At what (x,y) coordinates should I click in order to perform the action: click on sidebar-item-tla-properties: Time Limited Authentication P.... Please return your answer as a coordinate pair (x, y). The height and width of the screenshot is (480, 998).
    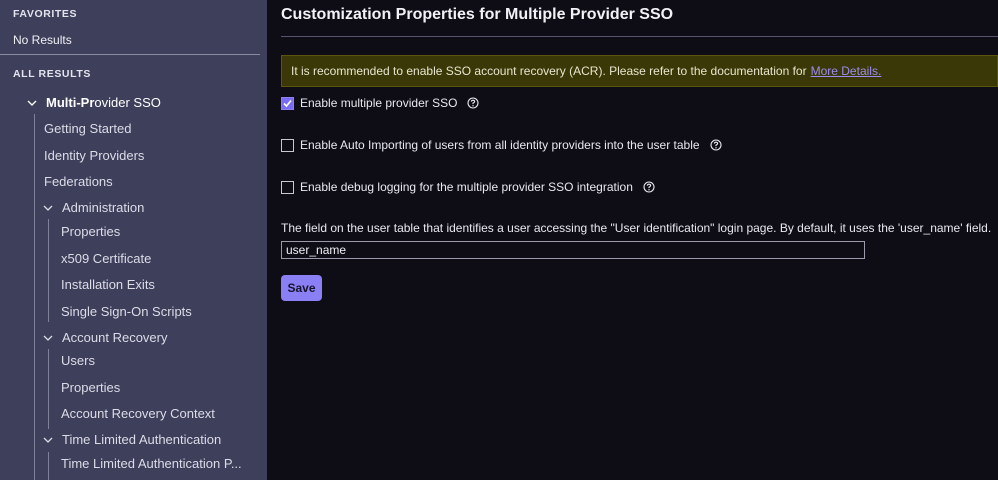
    Looking at the image, I should click on (151, 463).